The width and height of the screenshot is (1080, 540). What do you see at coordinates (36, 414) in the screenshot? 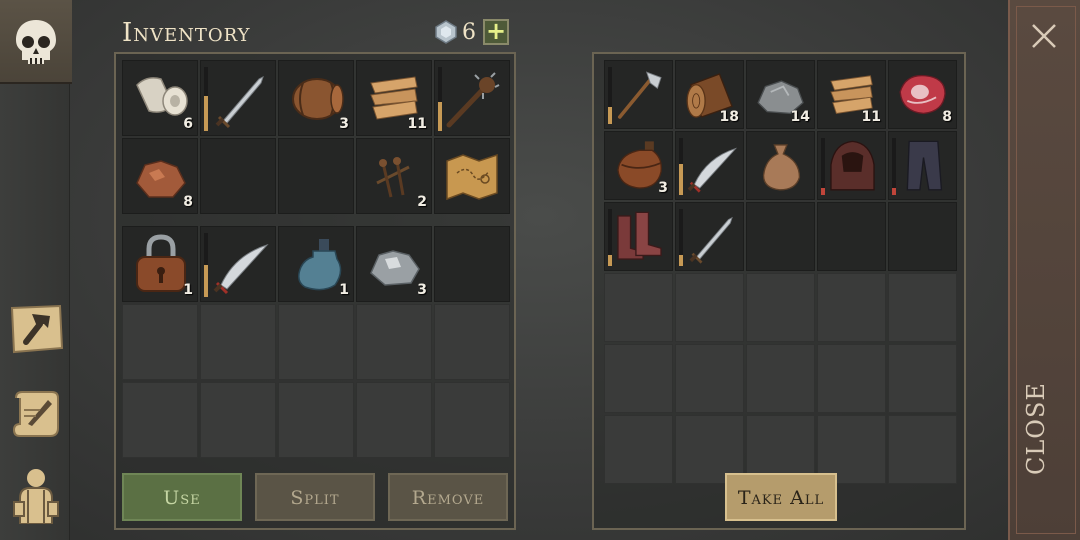
I see `journal-scroll-icon` at bounding box center [36, 414].